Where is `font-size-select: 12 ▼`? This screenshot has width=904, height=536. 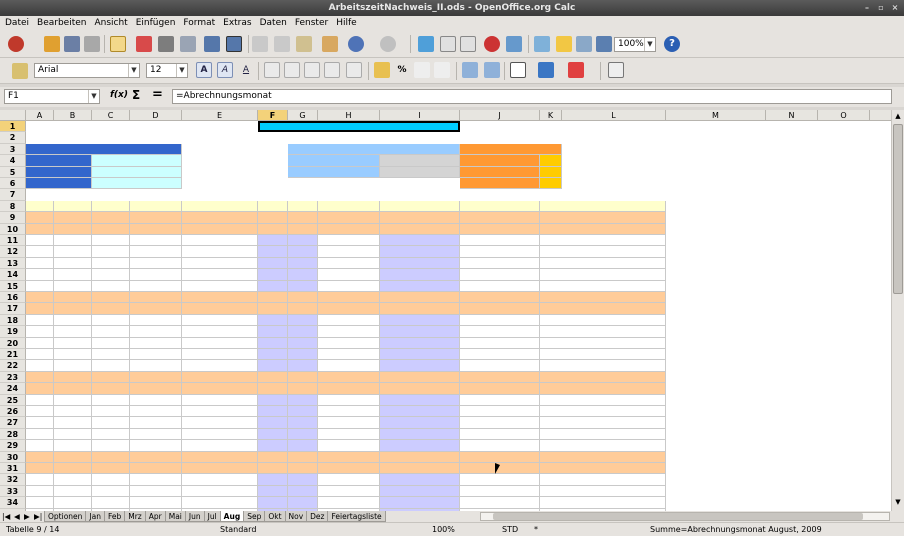
font-size-select: 12 ▼ is located at coordinates (167, 70).